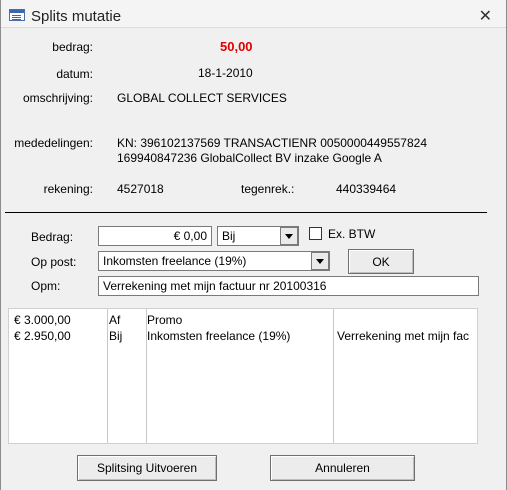  I want to click on list-item-note: Verrekening met mijn fac, so click(403, 336).